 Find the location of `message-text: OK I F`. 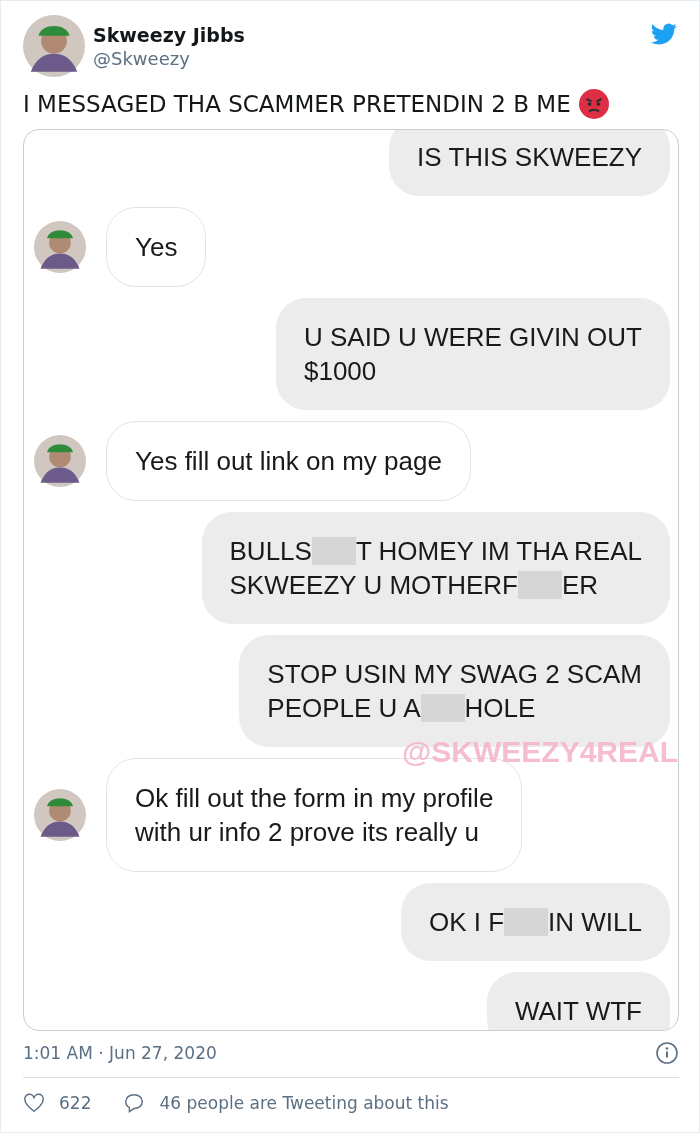

message-text: OK I F is located at coordinates (466, 922).